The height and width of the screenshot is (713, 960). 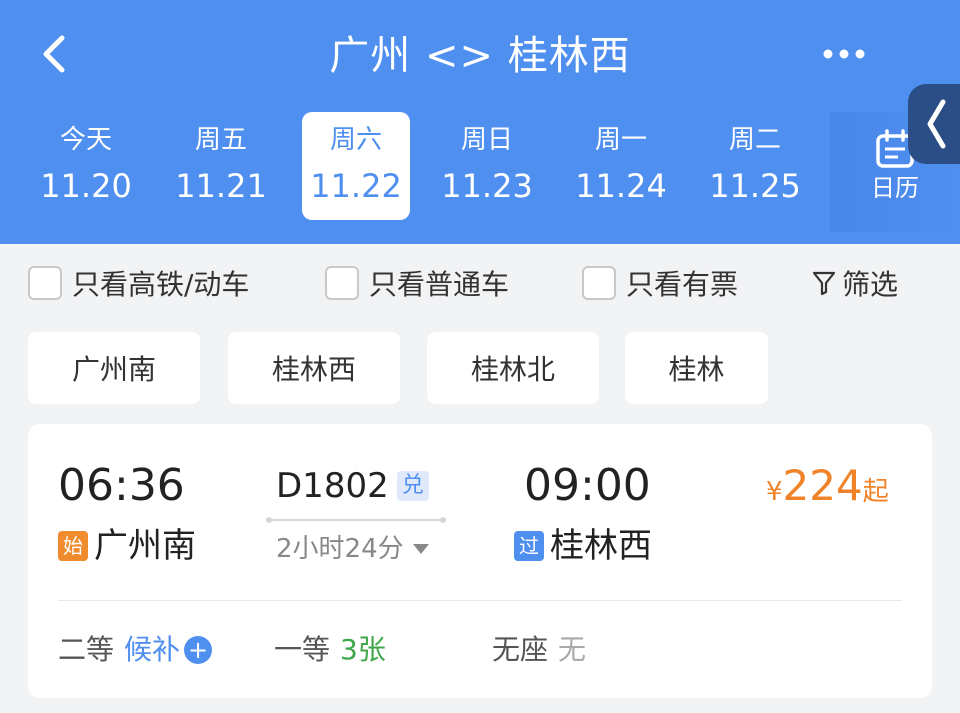 What do you see at coordinates (774, 492) in the screenshot?
I see `price-currency: ¥` at bounding box center [774, 492].